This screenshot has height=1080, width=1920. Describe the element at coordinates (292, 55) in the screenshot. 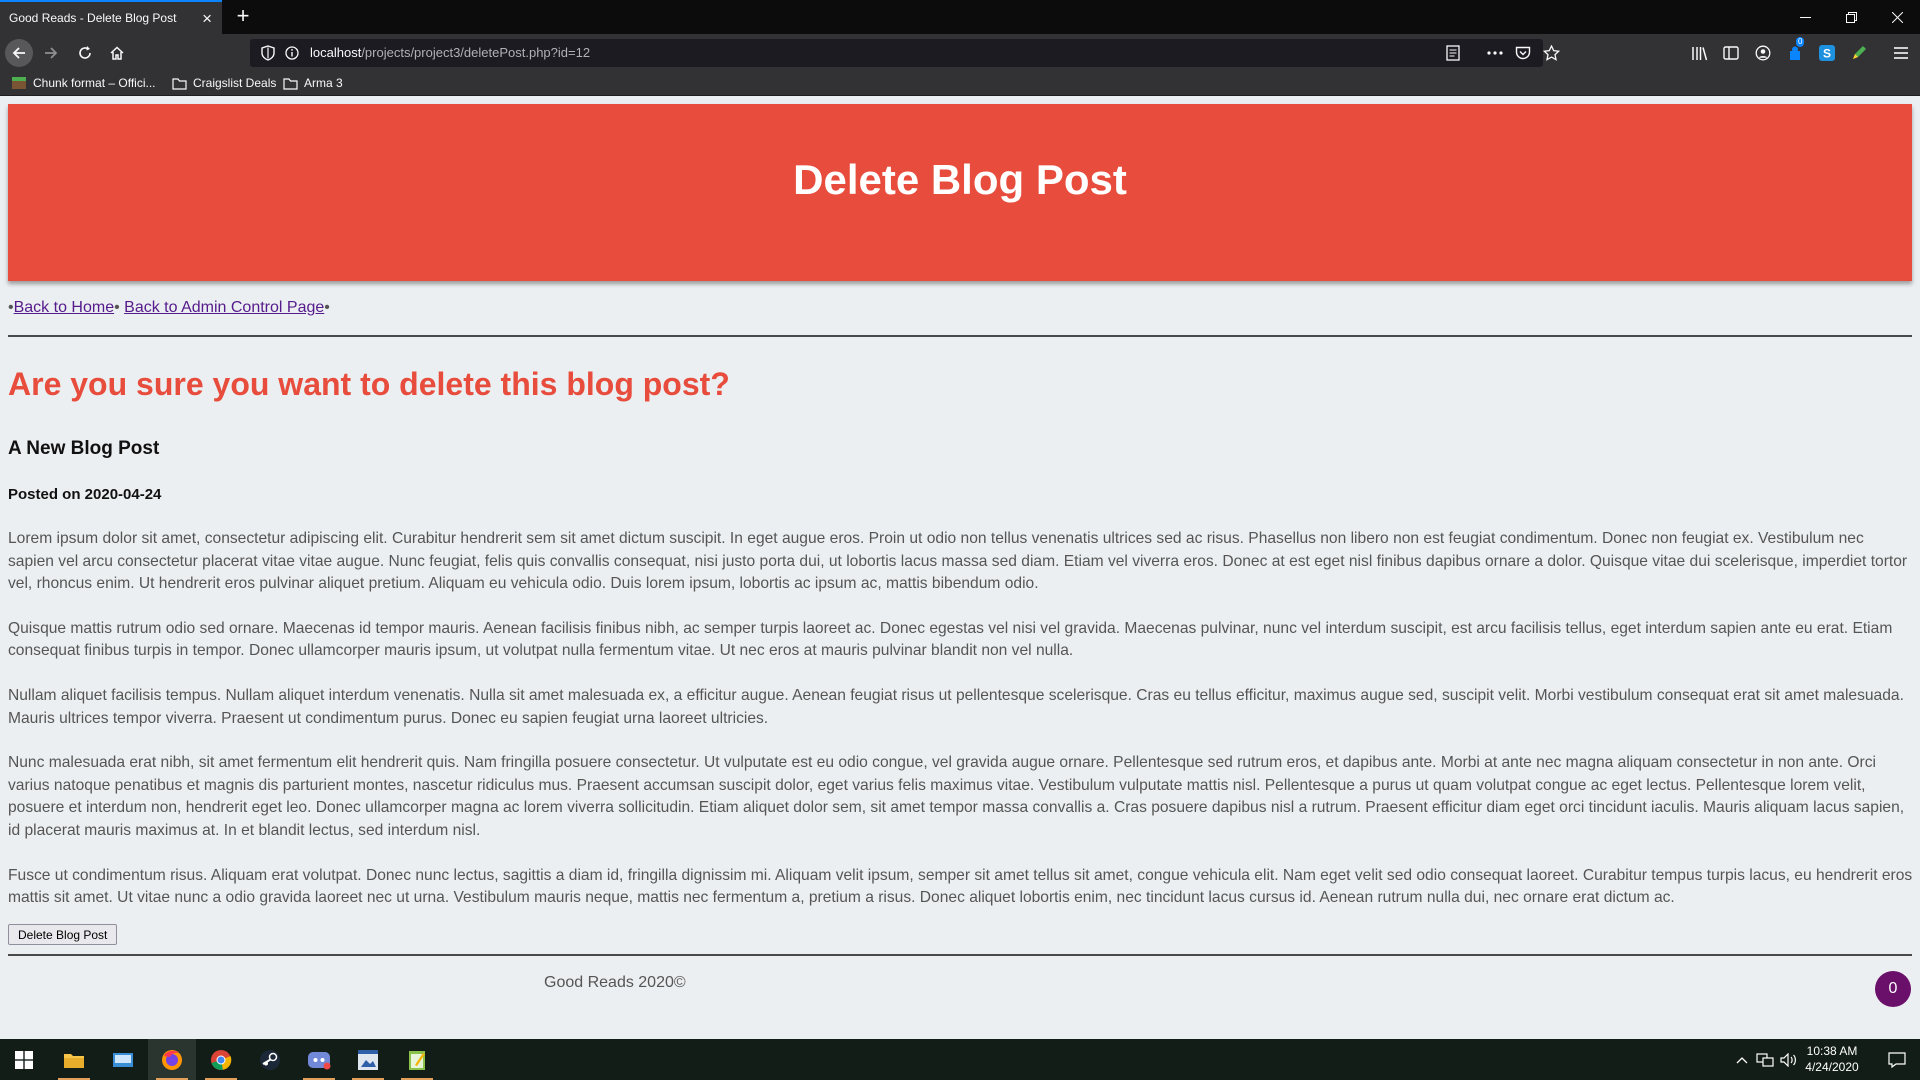

I see `info-icon` at that location.